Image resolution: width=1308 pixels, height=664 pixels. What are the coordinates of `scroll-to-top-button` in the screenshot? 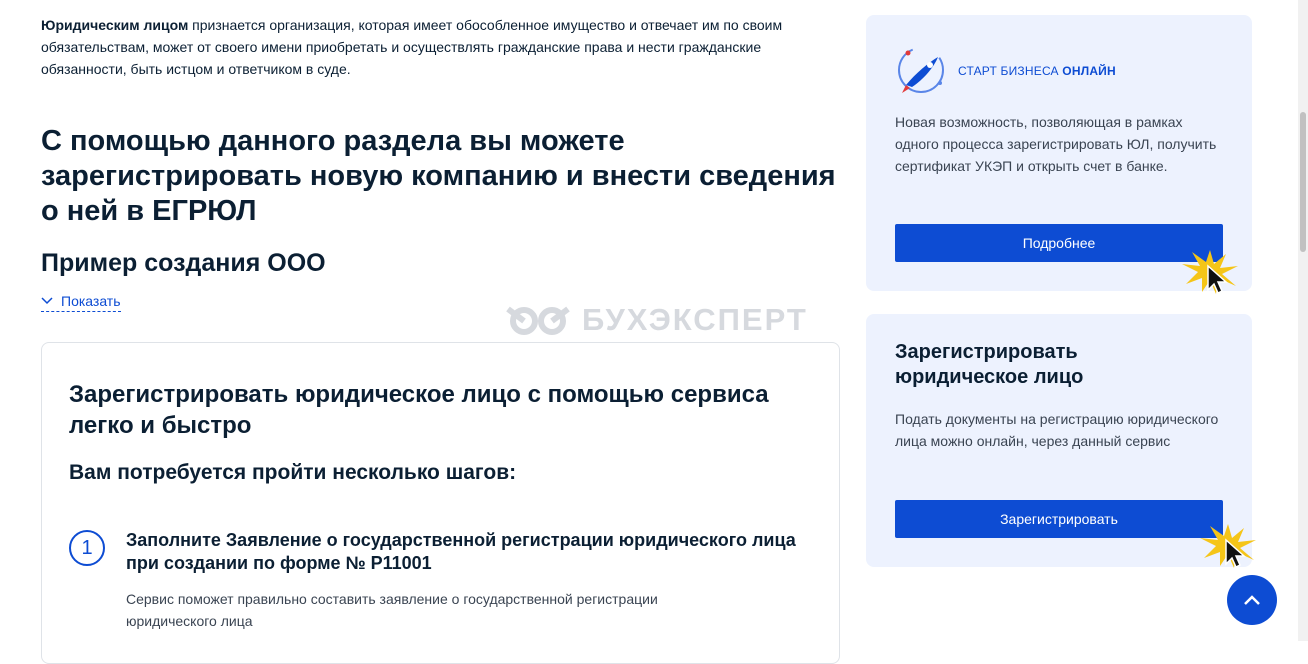 It's located at (1252, 600).